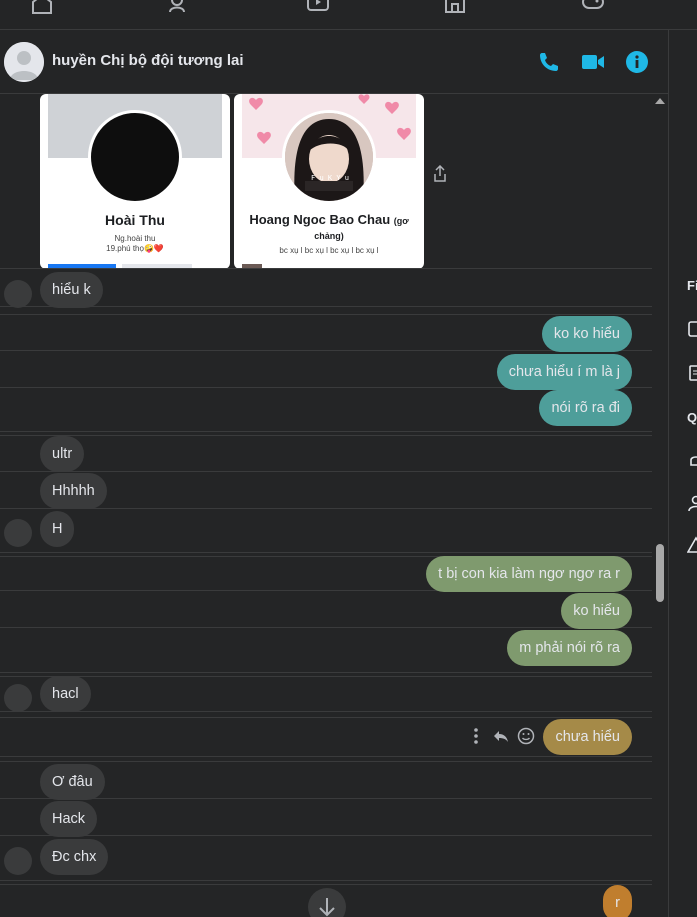 Image resolution: width=697 pixels, height=917 pixels. Describe the element at coordinates (455, 7) in the screenshot. I see `marketplace-icon` at that location.